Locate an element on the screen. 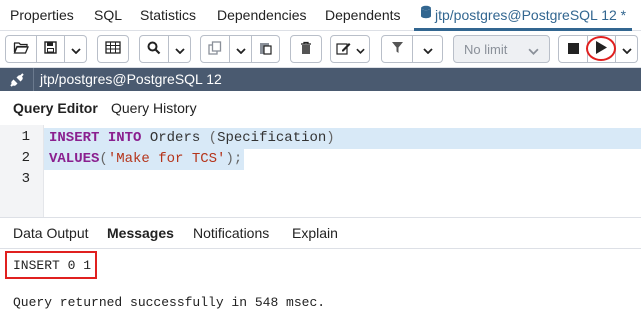  find-options-dropdown is located at coordinates (180, 49).